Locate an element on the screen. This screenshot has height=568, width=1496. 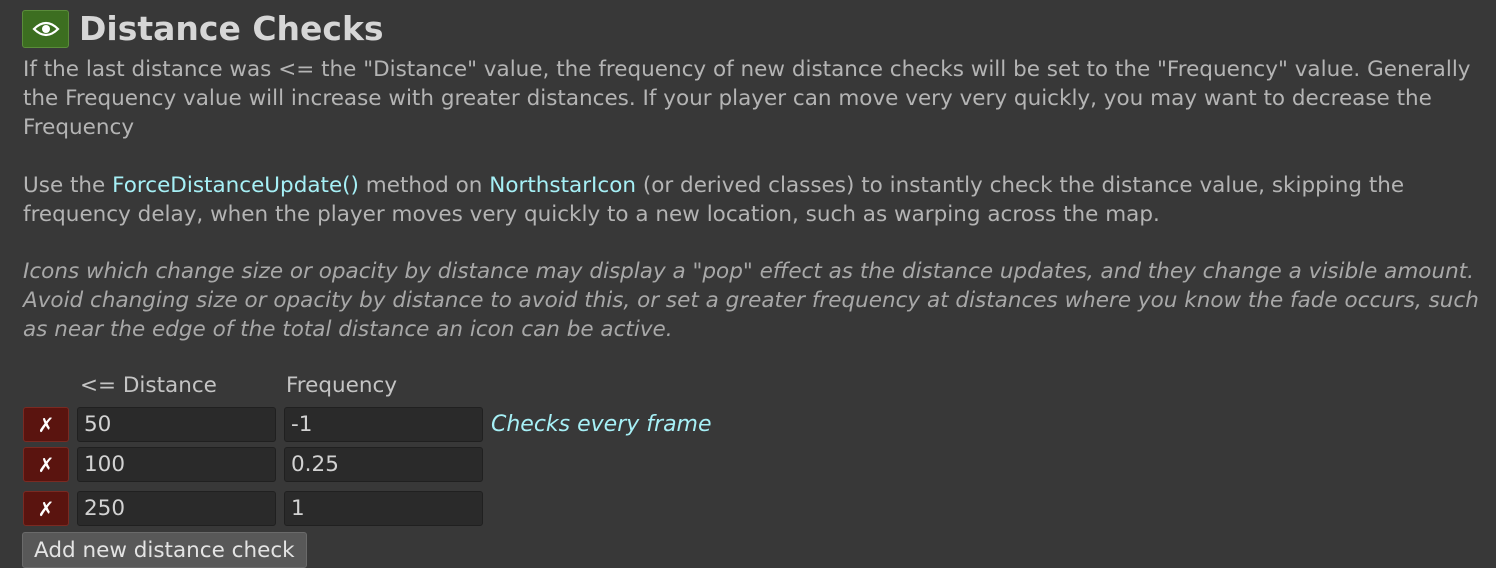
frequency-field: 1 is located at coordinates (383, 508).